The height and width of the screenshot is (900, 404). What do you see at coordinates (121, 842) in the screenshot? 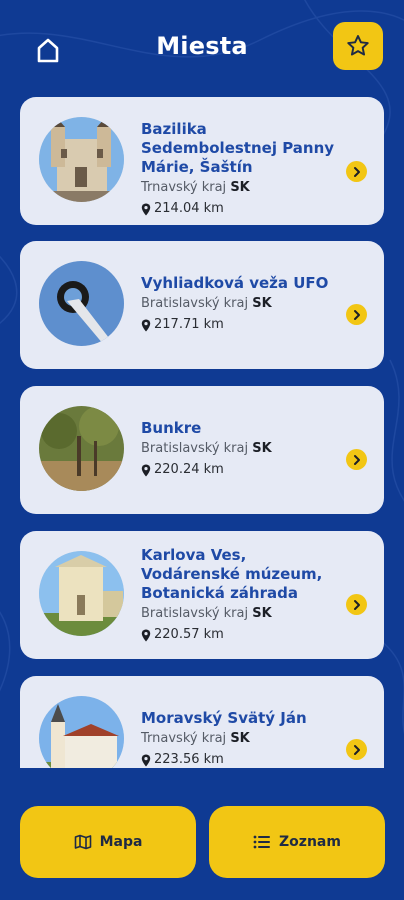
I see `map-button-label: Mapa` at bounding box center [121, 842].